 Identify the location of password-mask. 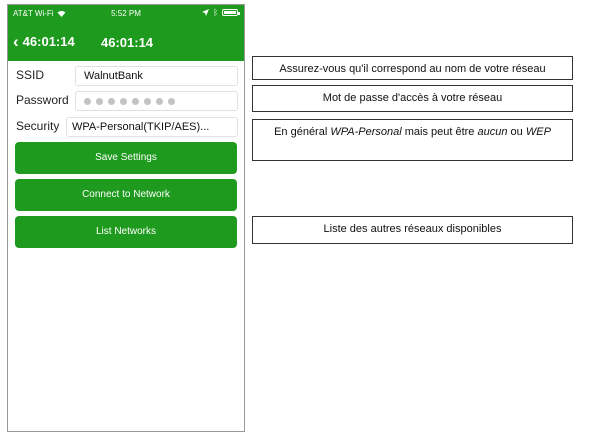
(160, 101).